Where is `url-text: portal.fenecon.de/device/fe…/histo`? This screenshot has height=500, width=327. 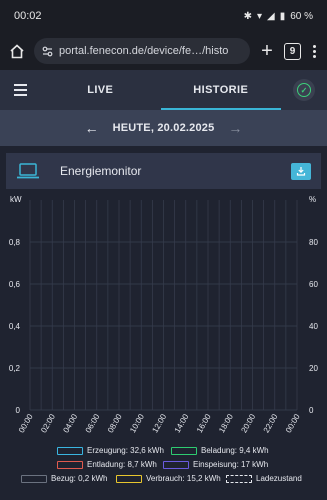 url-text: portal.fenecon.de/device/fe…/histo is located at coordinates (144, 51).